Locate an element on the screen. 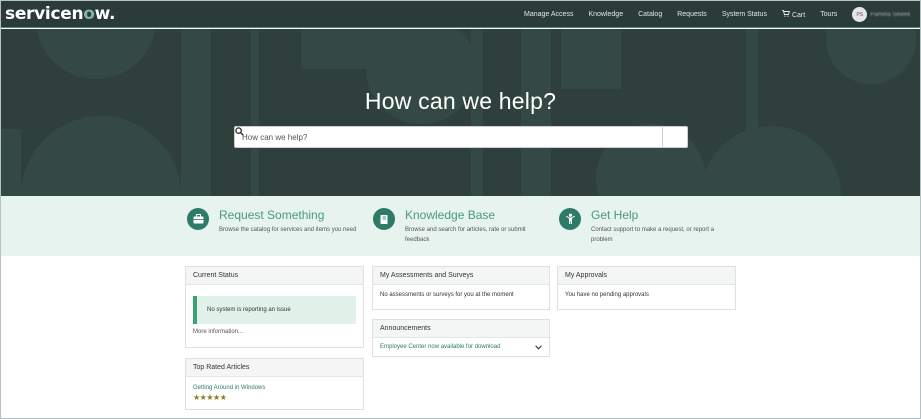  cart-icon is located at coordinates (785, 14).